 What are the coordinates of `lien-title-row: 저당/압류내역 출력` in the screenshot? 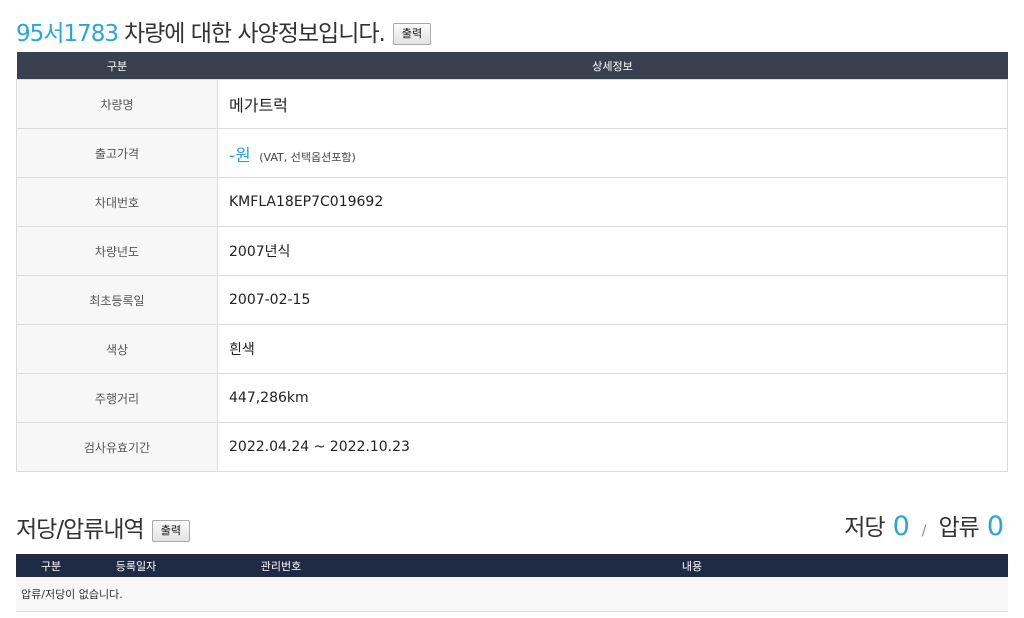 It's located at (103, 527).